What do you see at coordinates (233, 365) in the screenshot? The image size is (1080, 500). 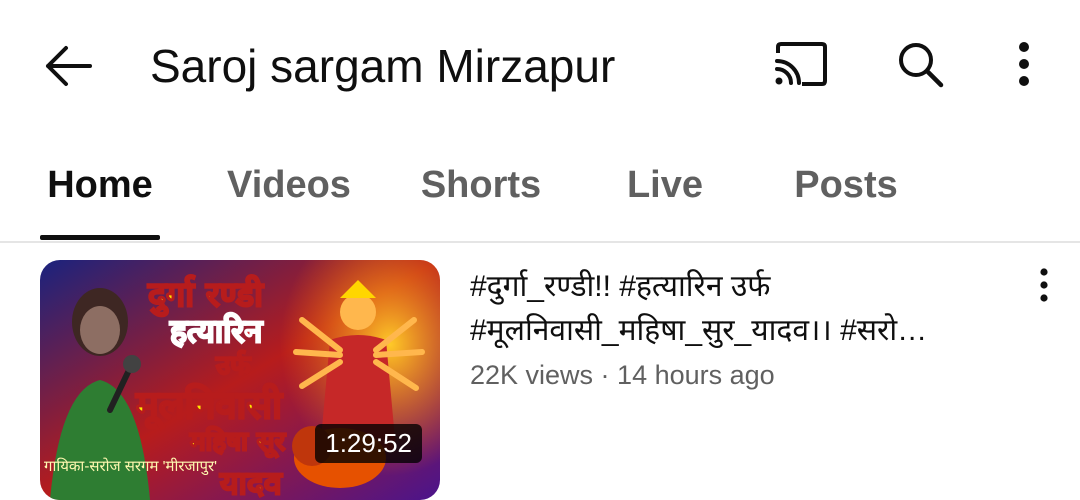 I see `thumbnail-text-3: उर्फ` at bounding box center [233, 365].